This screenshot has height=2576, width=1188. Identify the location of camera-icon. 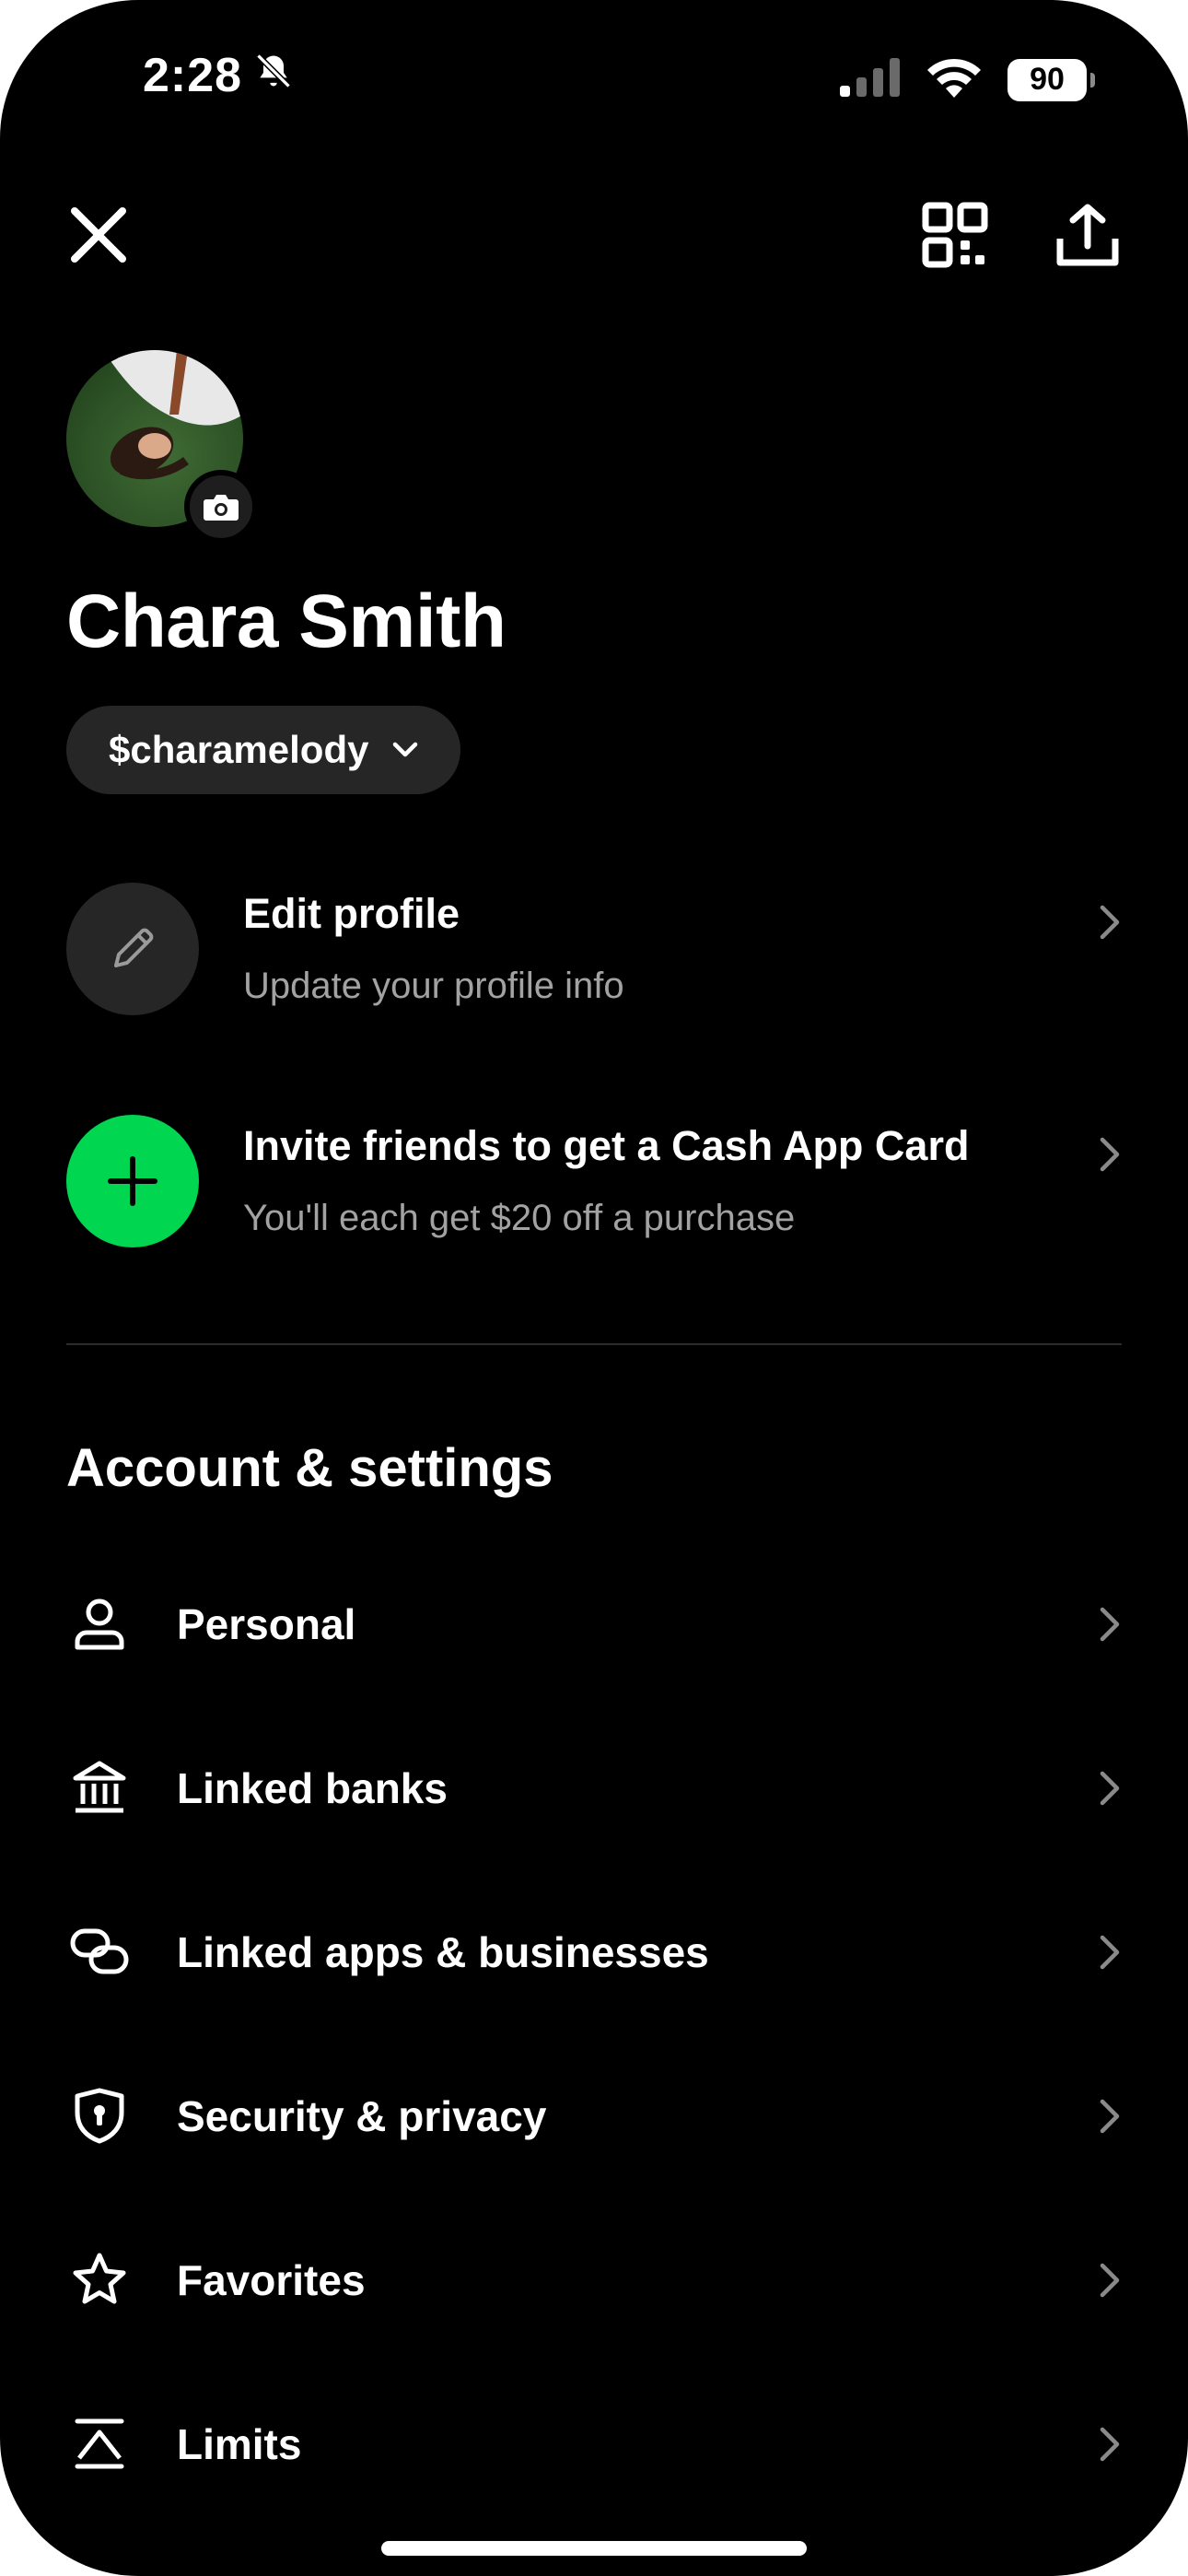
(221, 508).